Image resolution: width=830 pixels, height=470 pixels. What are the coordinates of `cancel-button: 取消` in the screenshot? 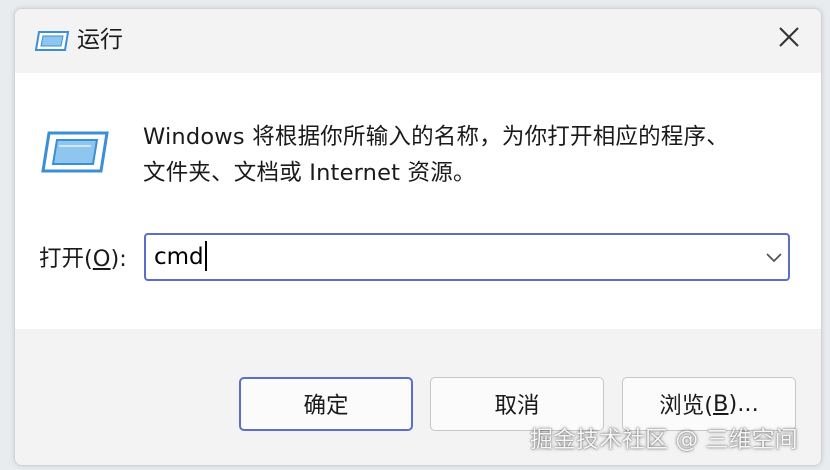 It's located at (517, 404).